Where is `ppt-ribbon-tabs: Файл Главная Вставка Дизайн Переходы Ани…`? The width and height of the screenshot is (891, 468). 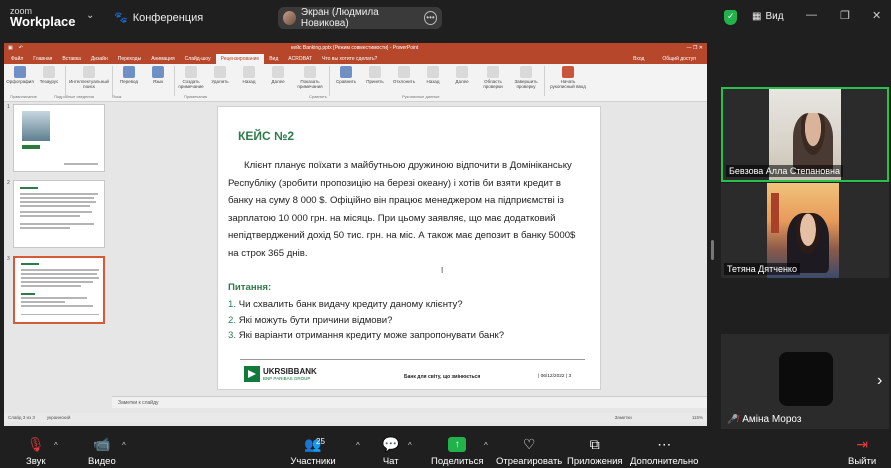 ppt-ribbon-tabs: Файл Главная Вставка Дизайн Переходы Ани… is located at coordinates (355, 58).